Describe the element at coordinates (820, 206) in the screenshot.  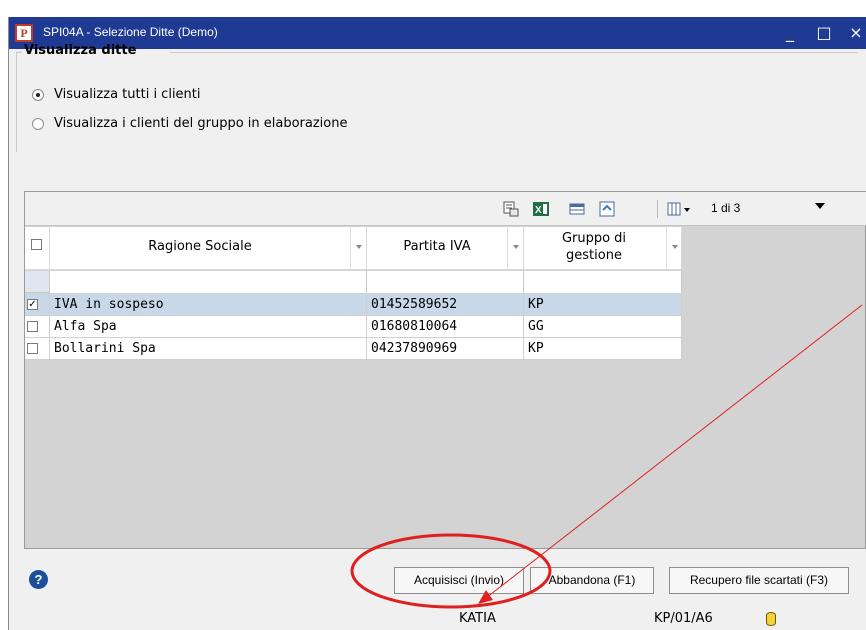
I see `page-dropdown-icon` at that location.